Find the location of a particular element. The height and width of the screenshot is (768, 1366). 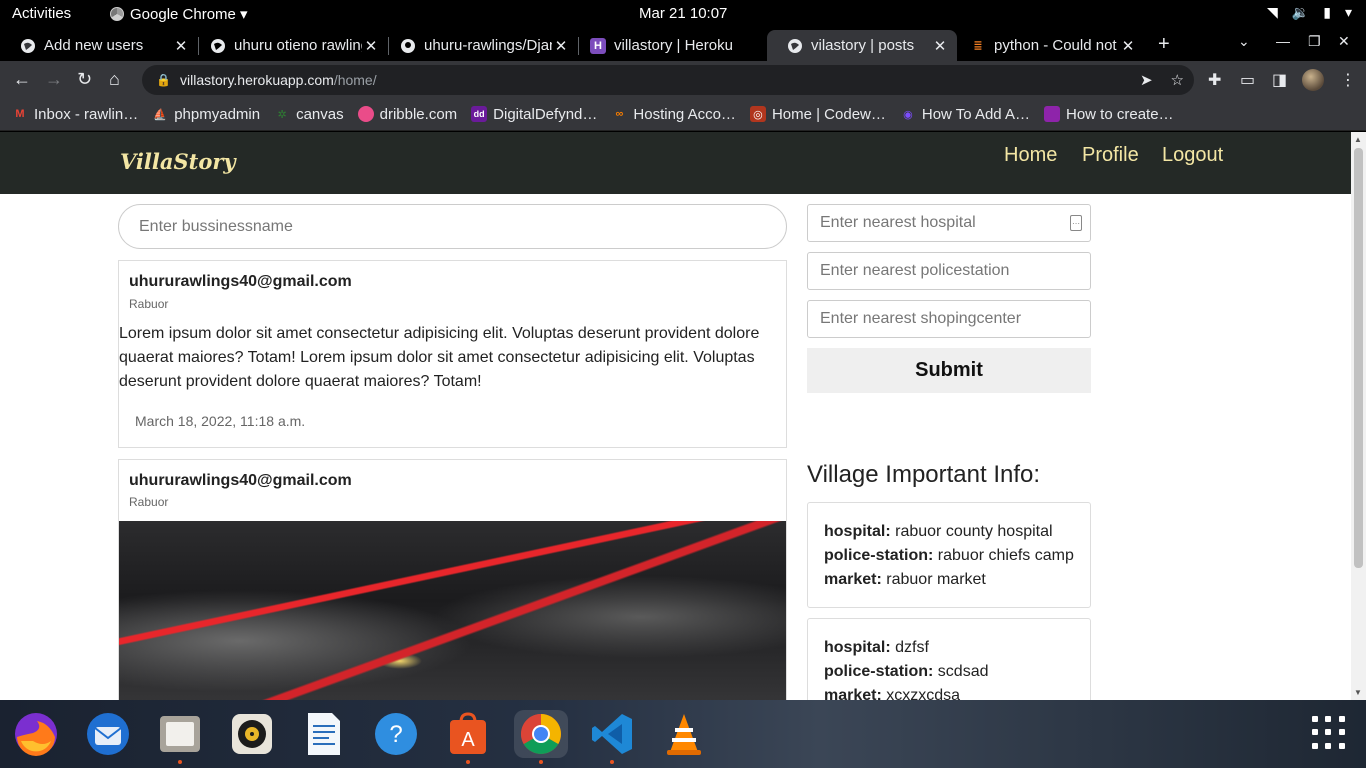

dribbble-icon is located at coordinates (365, 114).